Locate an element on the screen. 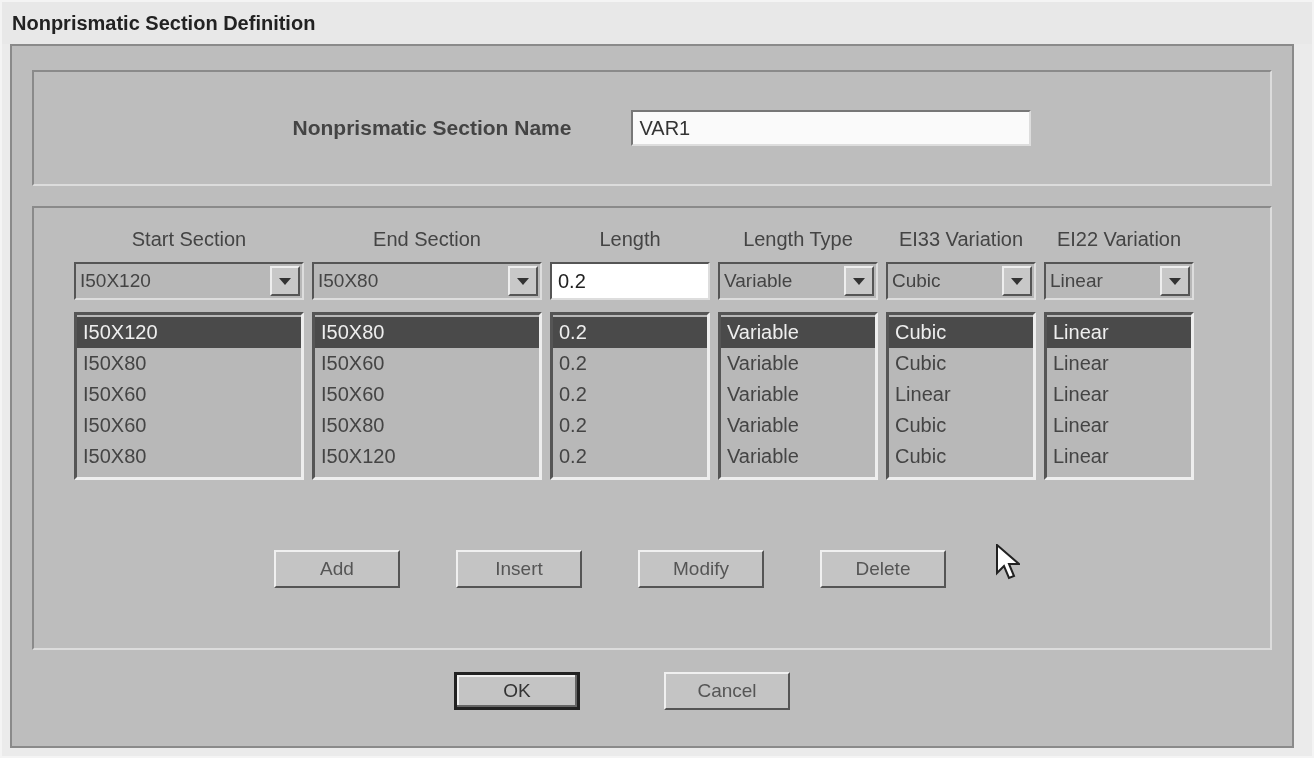 The height and width of the screenshot is (758, 1314). column-header: Start Section is located at coordinates (189, 240).